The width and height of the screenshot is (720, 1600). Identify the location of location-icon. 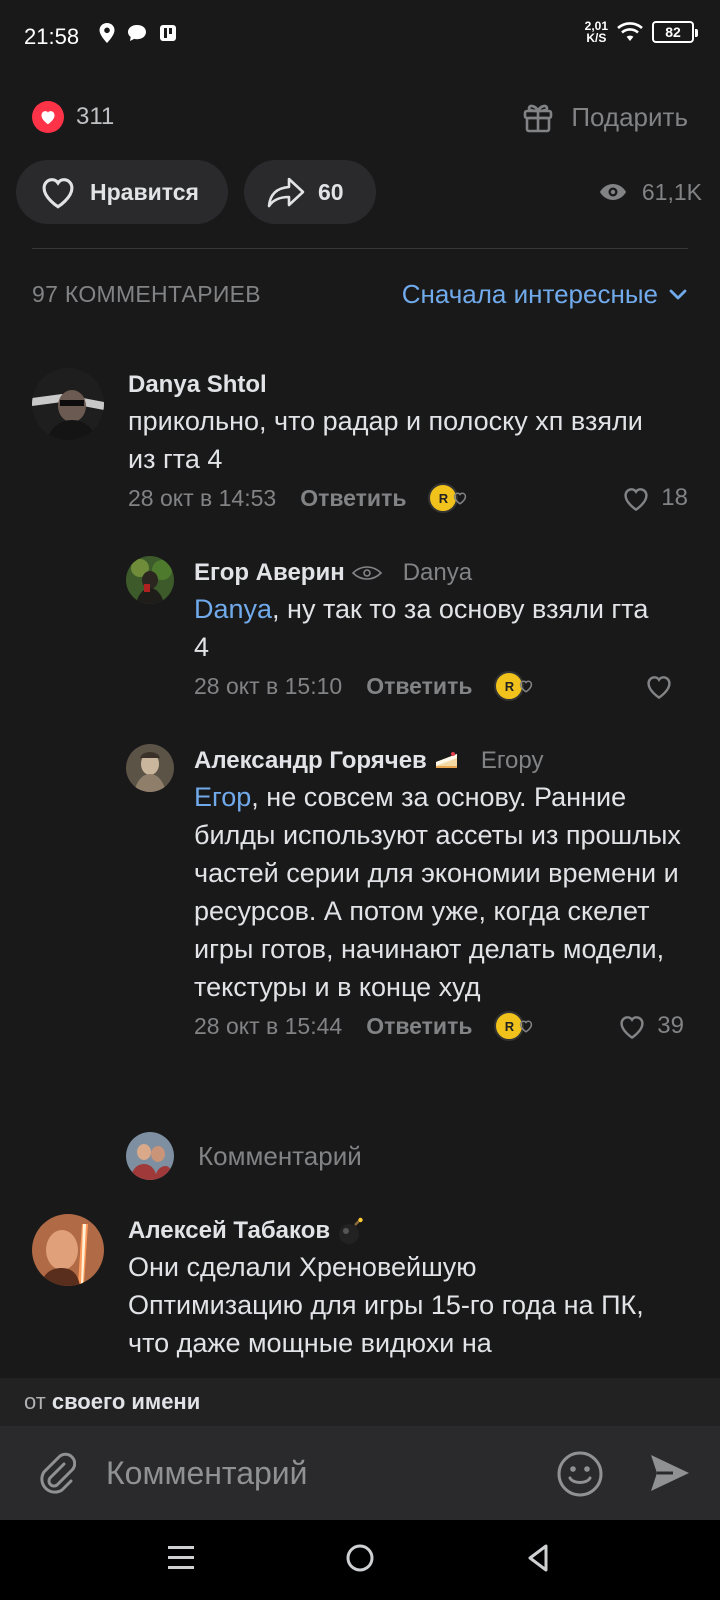
(107, 33).